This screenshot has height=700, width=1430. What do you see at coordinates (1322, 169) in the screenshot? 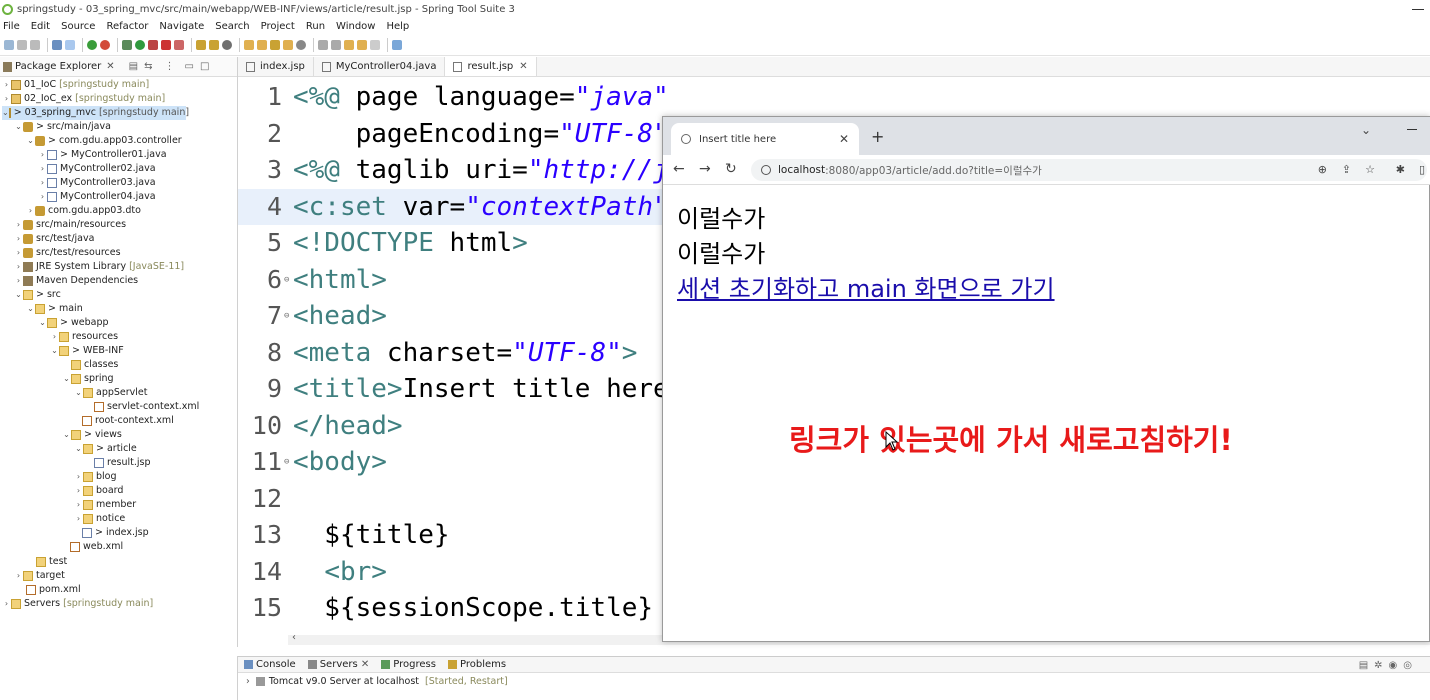
I see `zoom-icon: ⊕` at bounding box center [1322, 169].